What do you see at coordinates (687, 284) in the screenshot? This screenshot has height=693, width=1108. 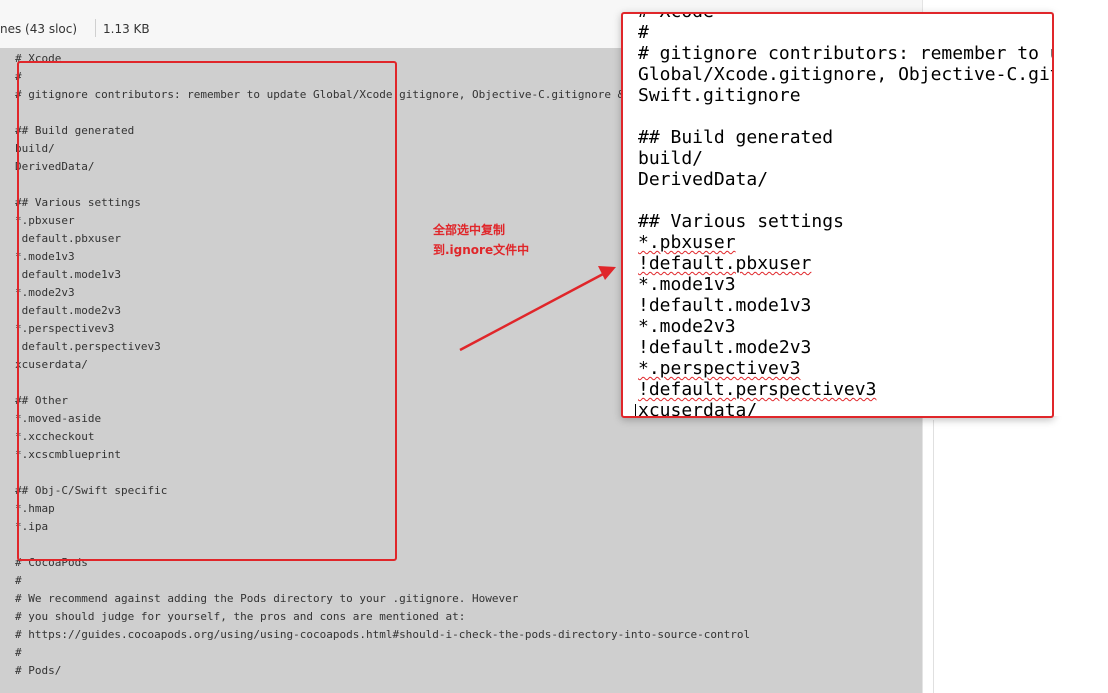 I see `editor-line: *.mode1v3` at bounding box center [687, 284].